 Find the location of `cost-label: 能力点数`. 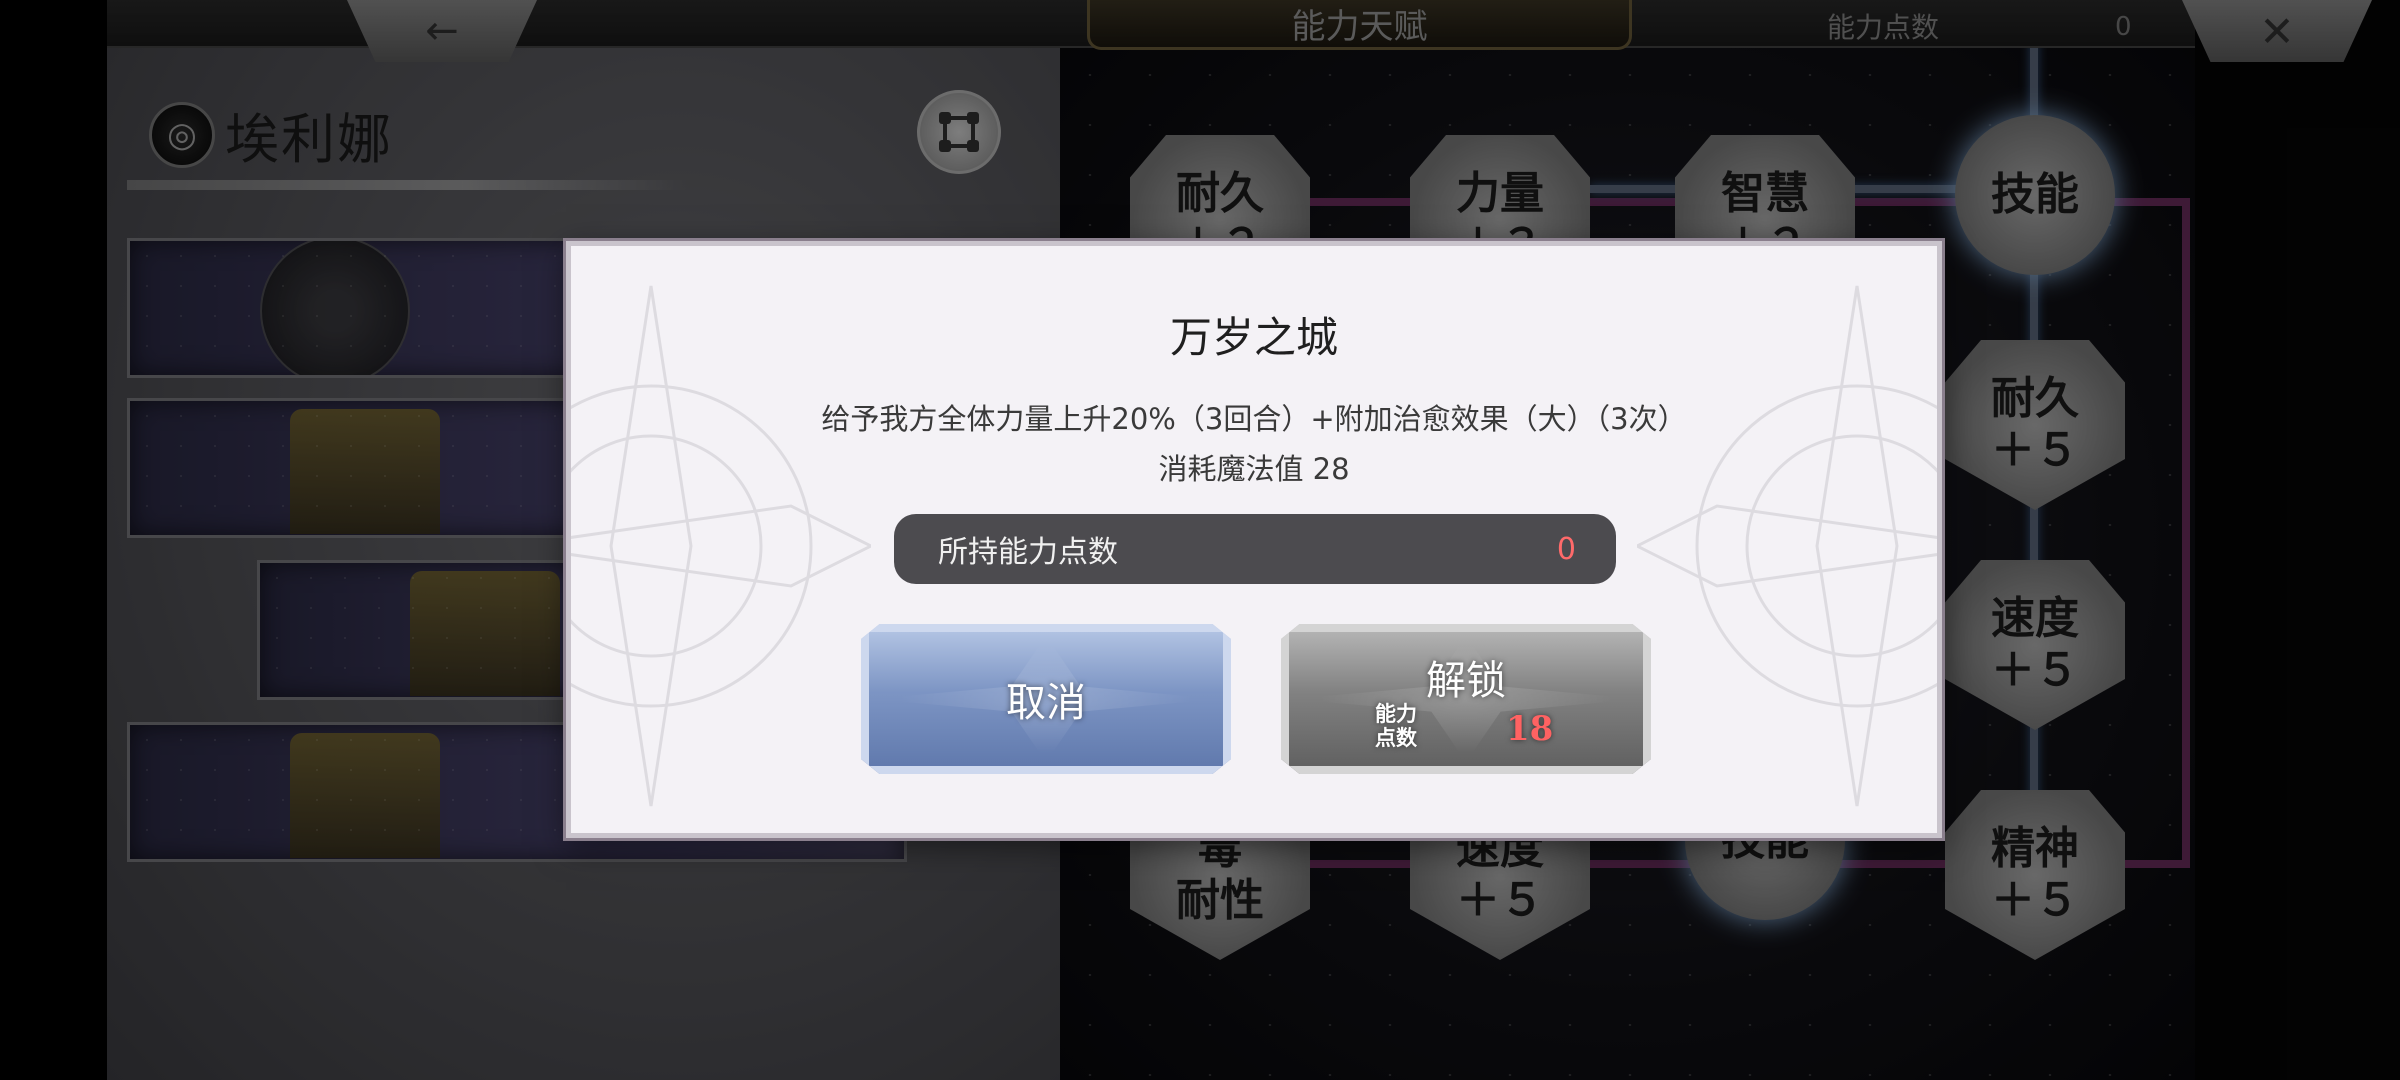

cost-label: 能力点数 is located at coordinates (1396, 726).